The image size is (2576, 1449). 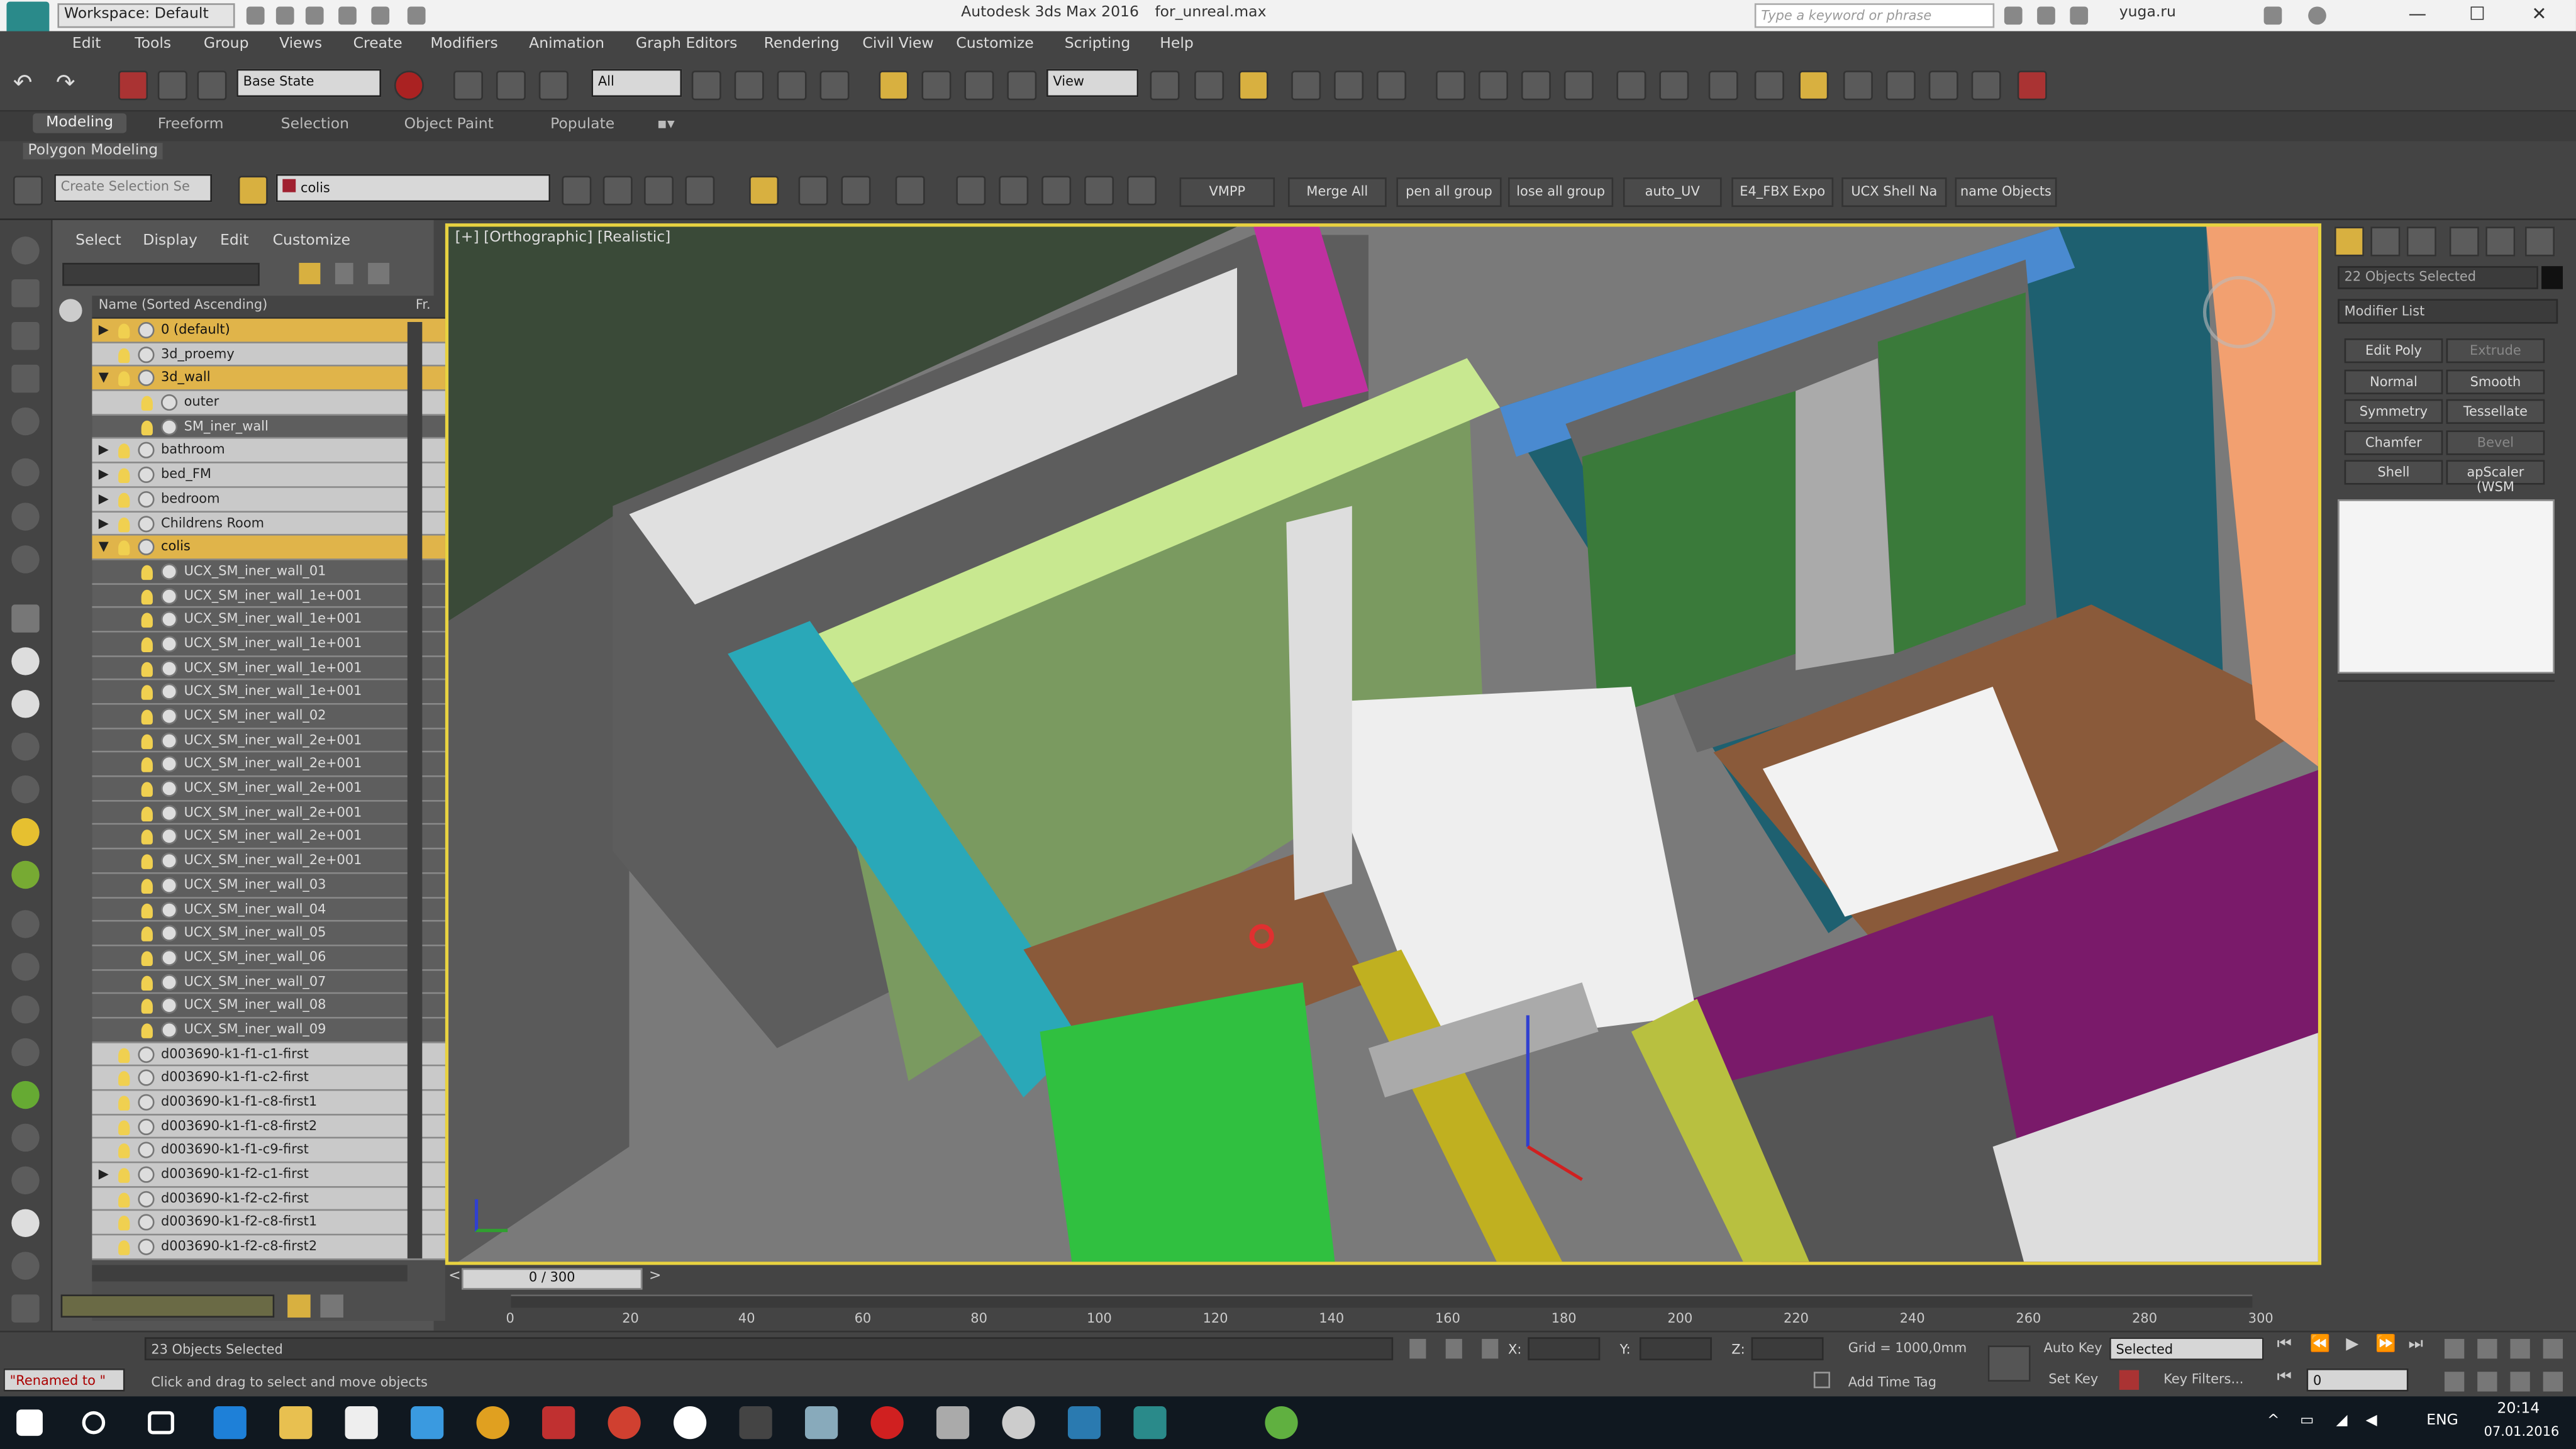 I want to click on search-input: Type a keyword or phrase, so click(x=1874, y=15).